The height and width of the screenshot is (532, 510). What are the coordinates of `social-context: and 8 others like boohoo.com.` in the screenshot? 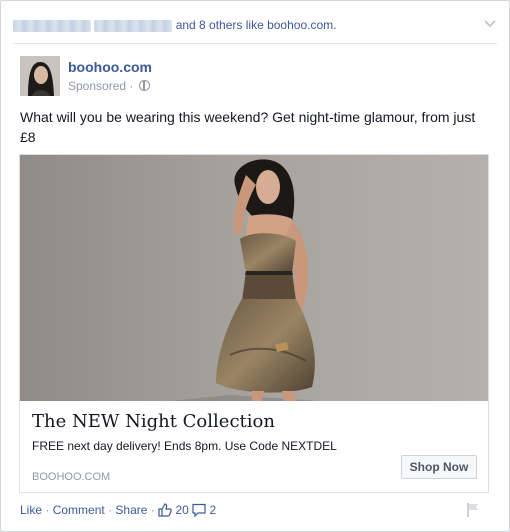 It's located at (255, 25).